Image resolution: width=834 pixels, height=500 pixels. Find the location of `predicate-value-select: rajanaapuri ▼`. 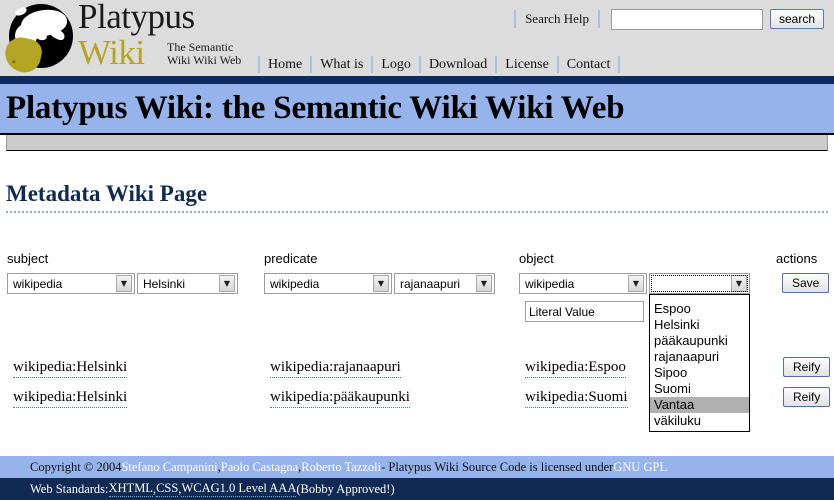

predicate-value-select: rajanaapuri ▼ is located at coordinates (444, 283).